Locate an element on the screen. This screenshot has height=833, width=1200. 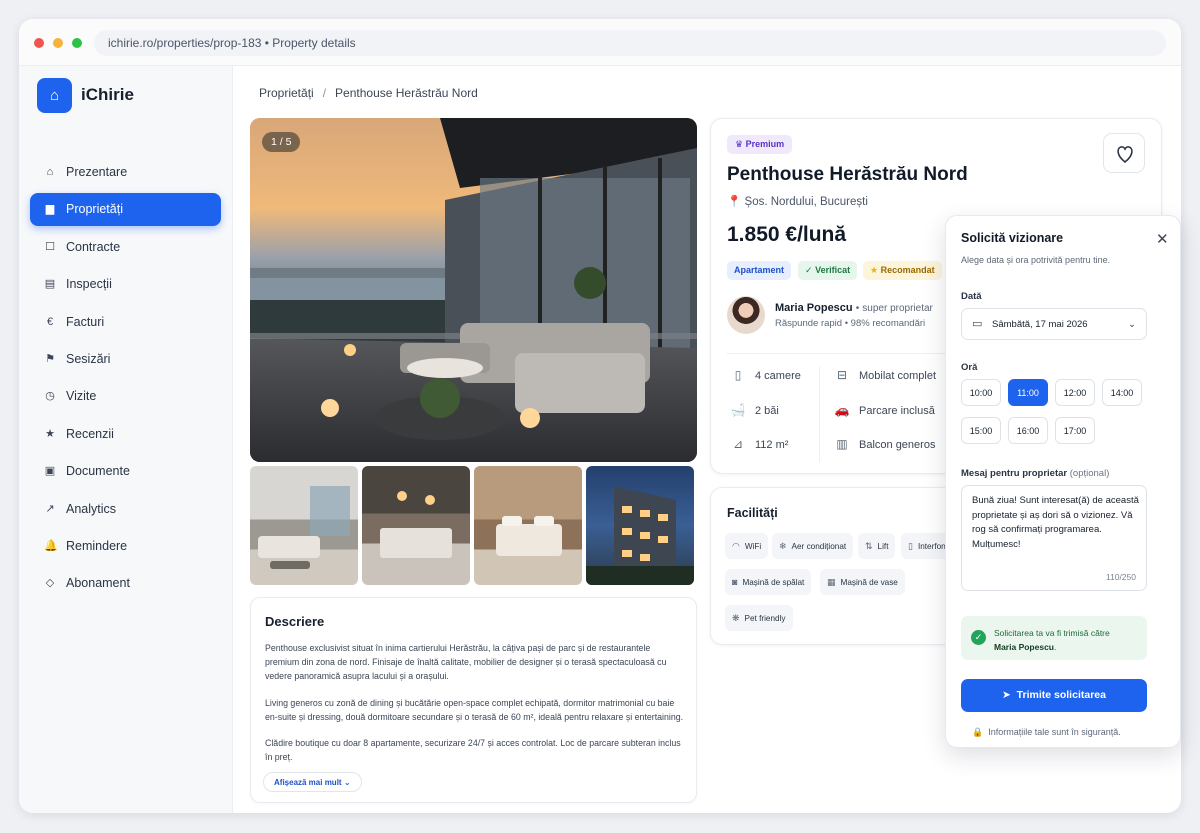
panel-subtitle: Alege data și ora potrivită pentru tine. is located at coordinates (1036, 260).